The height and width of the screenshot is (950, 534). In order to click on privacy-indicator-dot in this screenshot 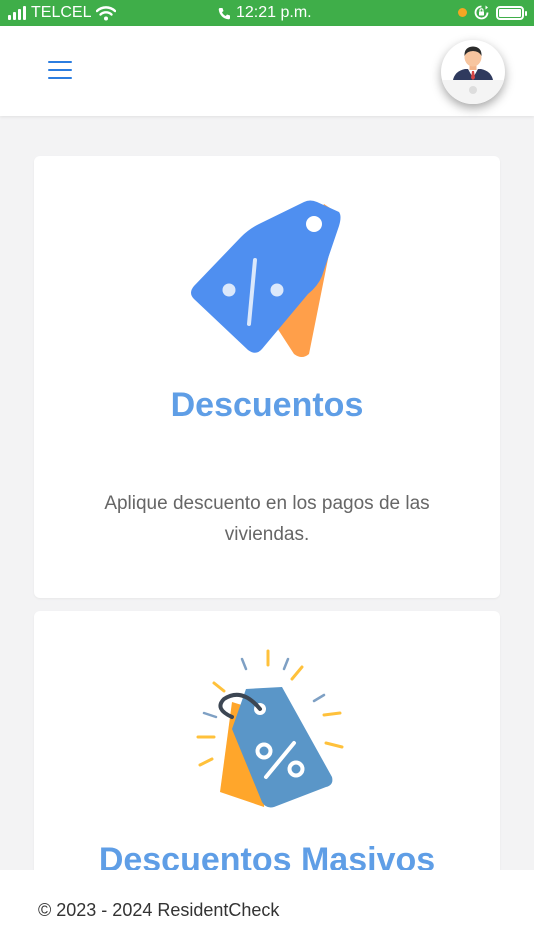, I will do `click(462, 12)`.